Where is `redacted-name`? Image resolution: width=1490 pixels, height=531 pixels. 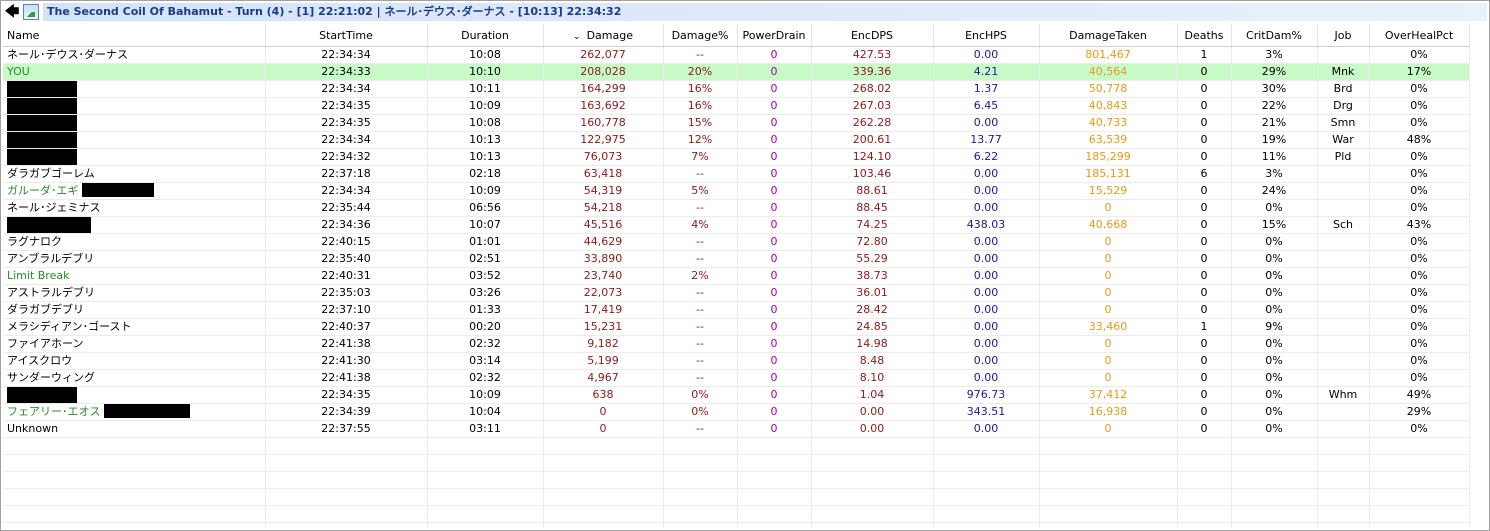 redacted-name is located at coordinates (42, 123).